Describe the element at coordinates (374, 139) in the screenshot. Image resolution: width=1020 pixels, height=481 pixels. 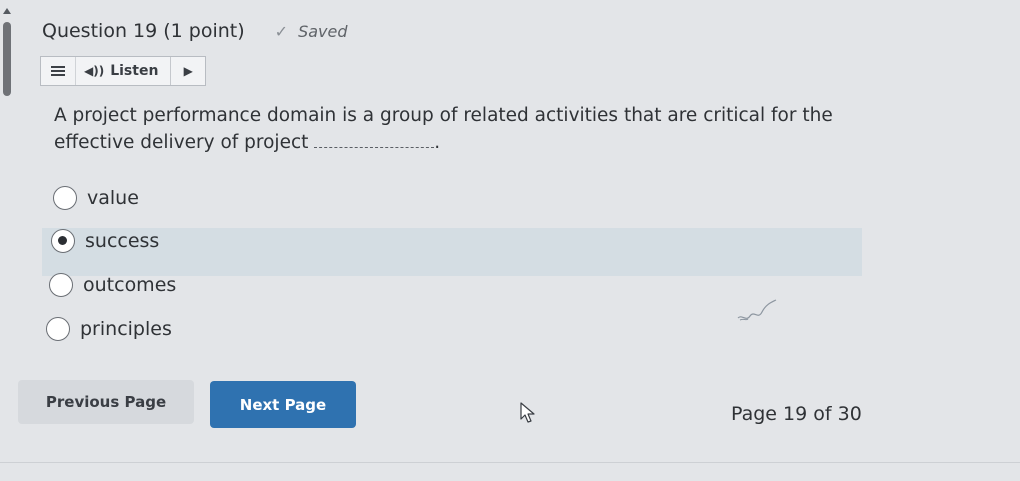
I see `answer-blank` at that location.